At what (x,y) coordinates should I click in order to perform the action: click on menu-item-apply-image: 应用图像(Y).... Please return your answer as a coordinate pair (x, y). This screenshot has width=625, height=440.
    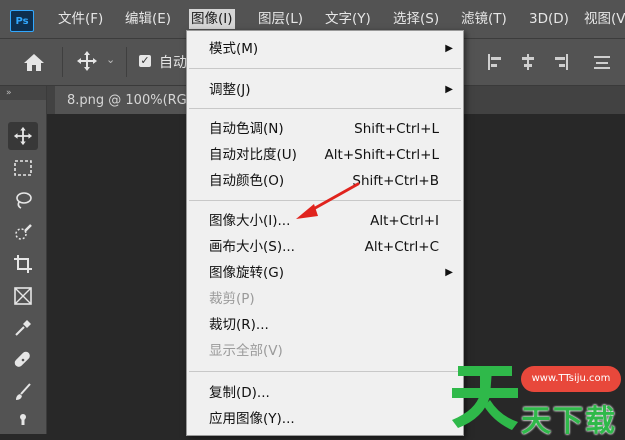
    Looking at the image, I should click on (325, 419).